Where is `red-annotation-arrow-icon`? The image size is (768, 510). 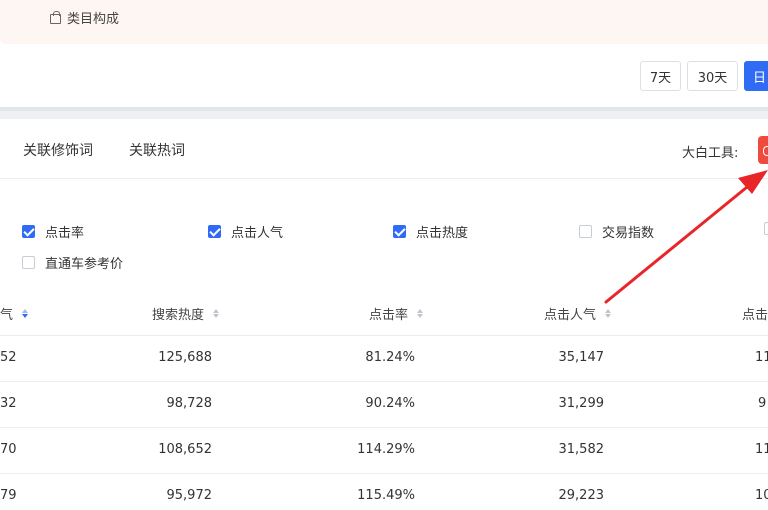
red-annotation-arrow-icon is located at coordinates (686, 237).